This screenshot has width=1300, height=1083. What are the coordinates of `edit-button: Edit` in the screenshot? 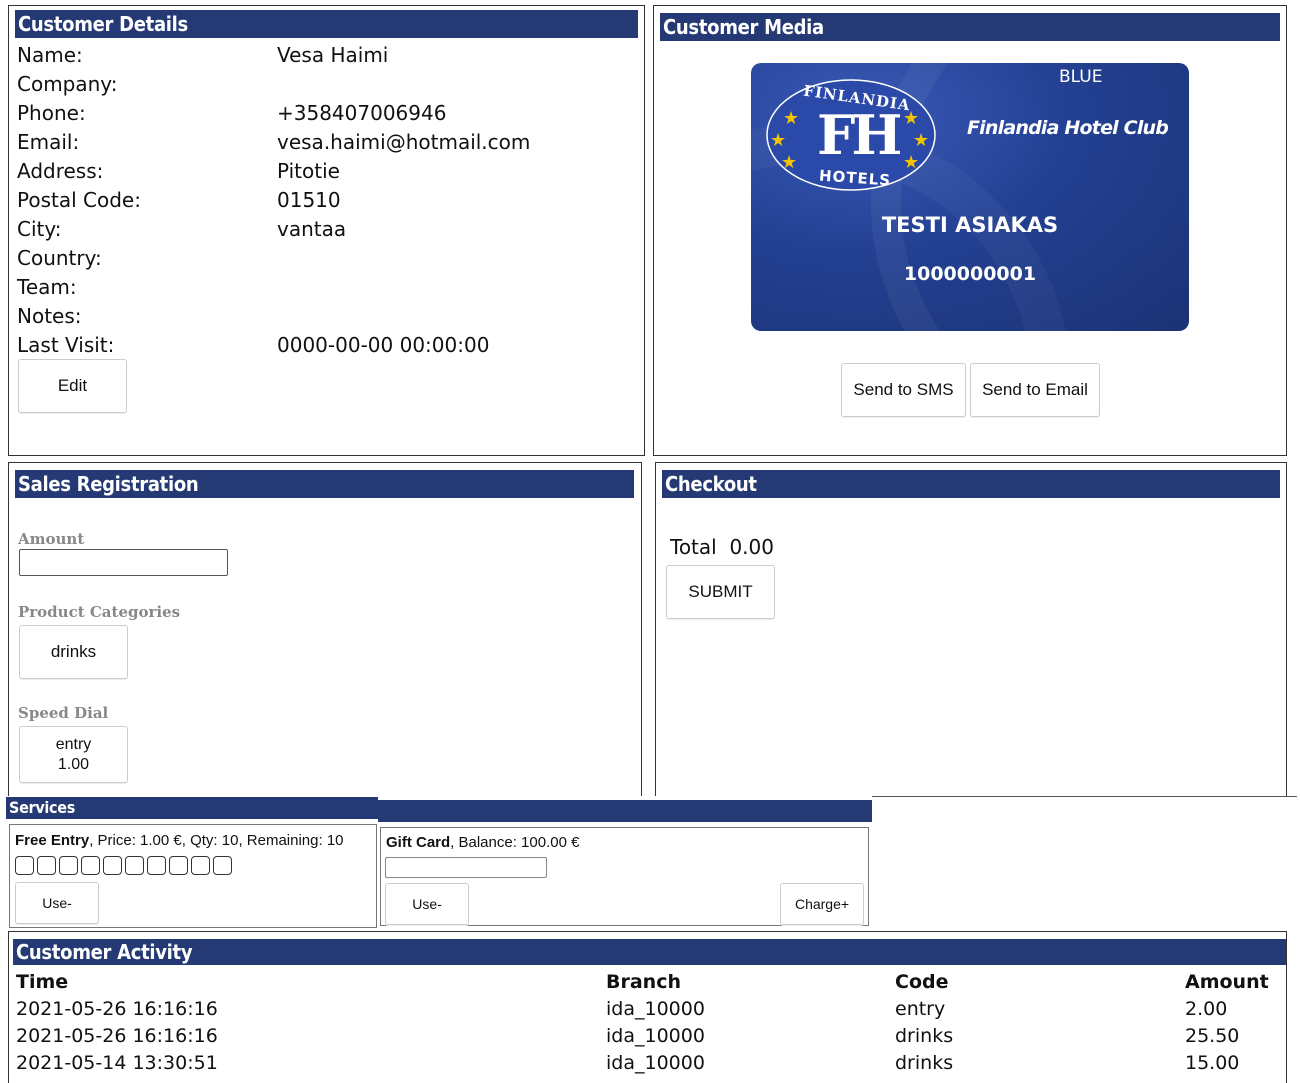 It's located at (72, 386).